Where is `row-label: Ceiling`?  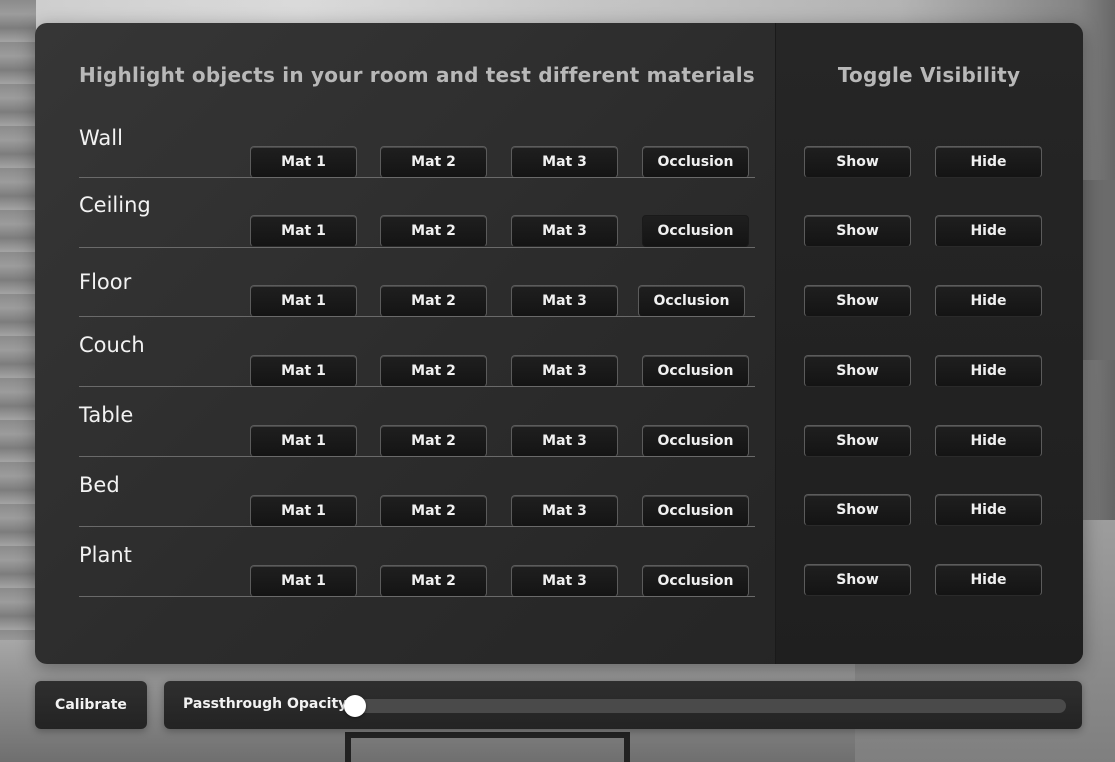 row-label: Ceiling is located at coordinates (115, 205).